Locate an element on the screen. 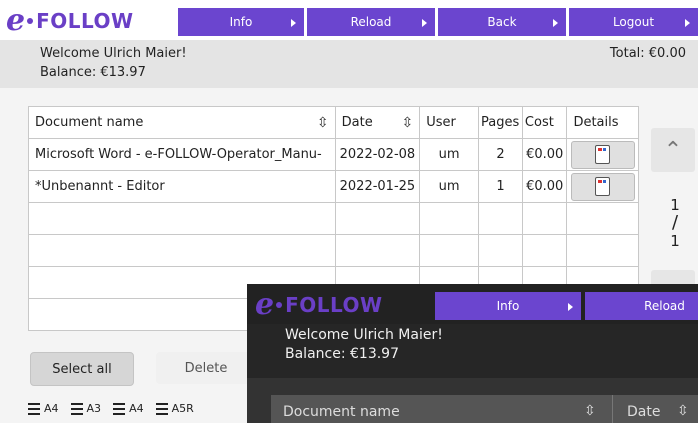 The image size is (698, 423). column-header-details: Details is located at coordinates (602, 122).